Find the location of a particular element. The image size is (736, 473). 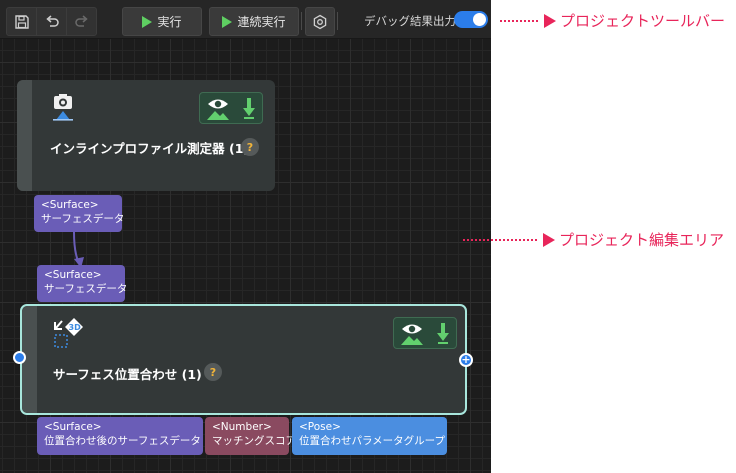

port-name: マッチングスコア is located at coordinates (254, 441).